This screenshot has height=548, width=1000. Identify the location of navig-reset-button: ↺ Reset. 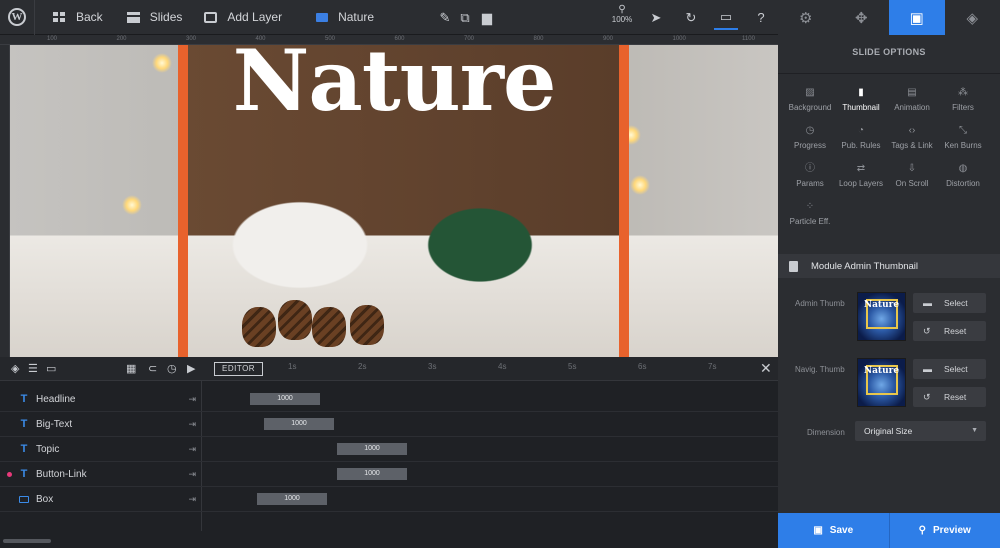
(949, 397).